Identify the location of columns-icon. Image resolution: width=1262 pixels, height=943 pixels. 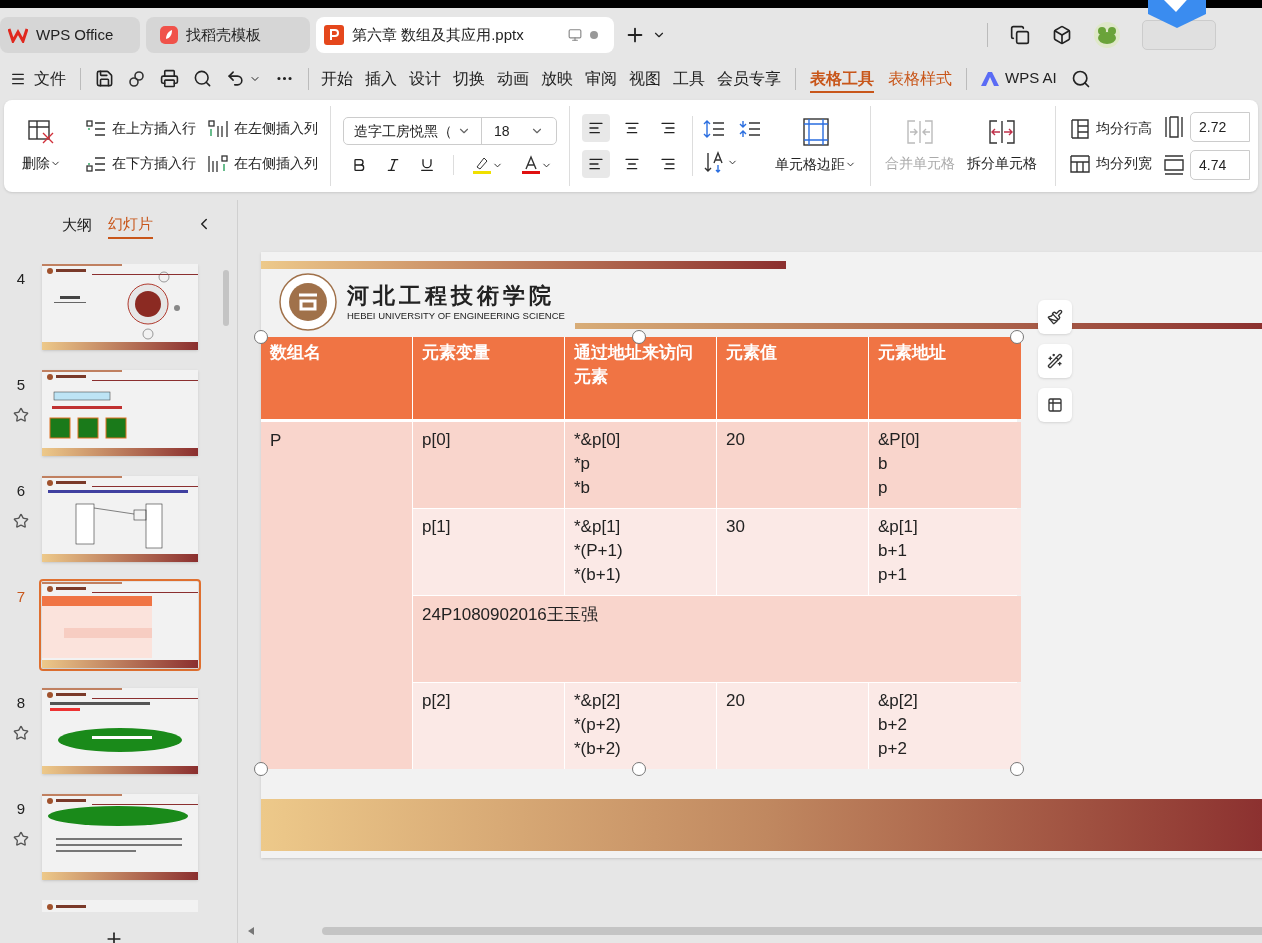
(1080, 163).